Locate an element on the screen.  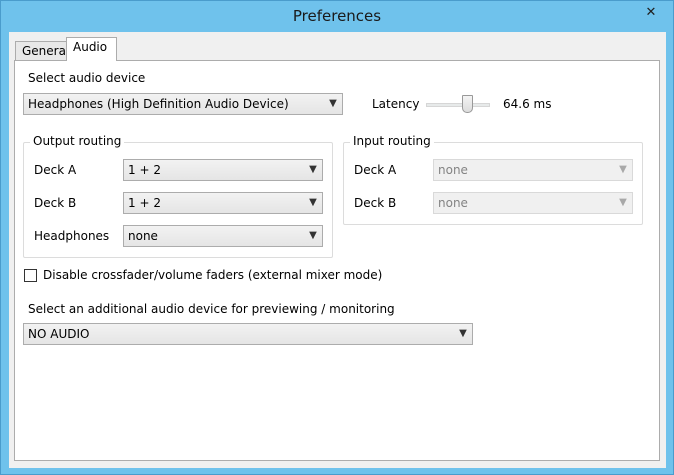
latency-label: Latency is located at coordinates (396, 104).